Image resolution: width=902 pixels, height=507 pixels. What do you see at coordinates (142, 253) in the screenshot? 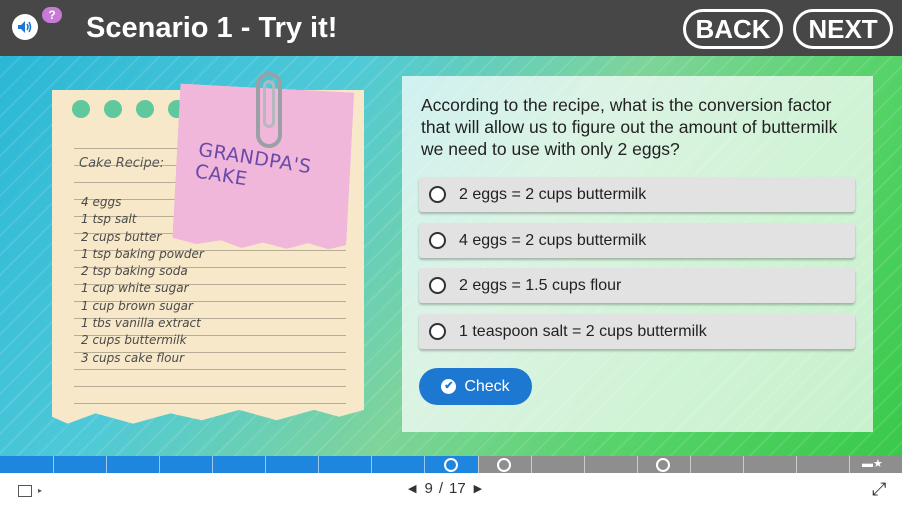
I see `recipe-item: 1 tsp baking powder` at bounding box center [142, 253].